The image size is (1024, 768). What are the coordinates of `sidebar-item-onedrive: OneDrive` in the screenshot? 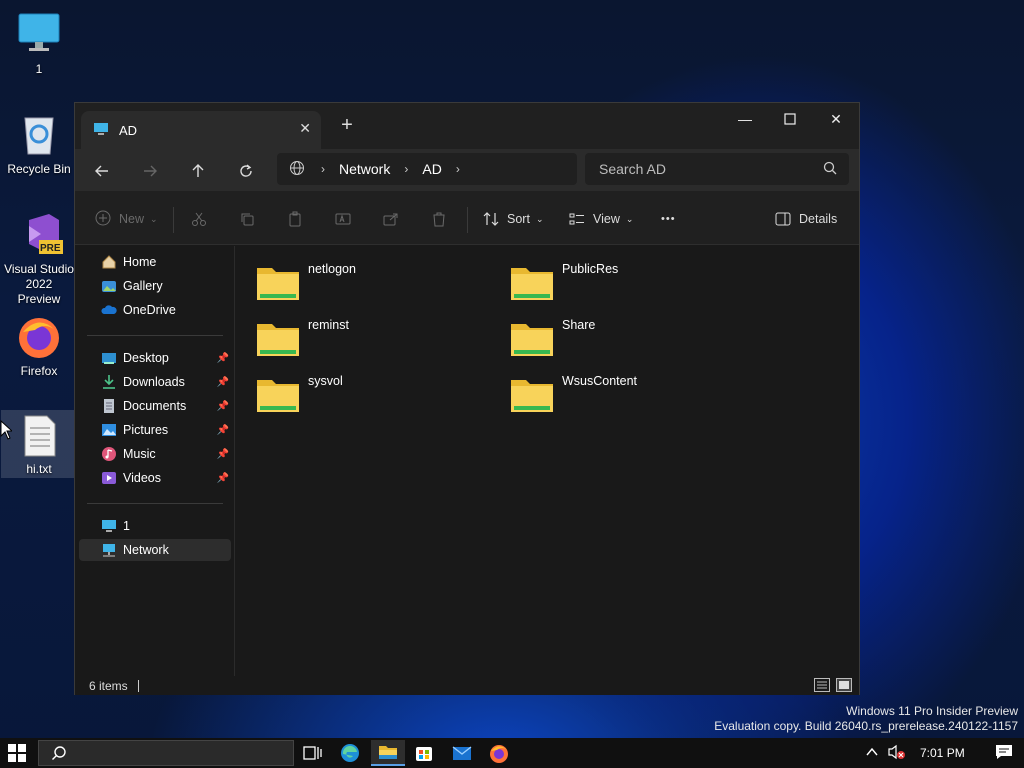 It's located at (155, 310).